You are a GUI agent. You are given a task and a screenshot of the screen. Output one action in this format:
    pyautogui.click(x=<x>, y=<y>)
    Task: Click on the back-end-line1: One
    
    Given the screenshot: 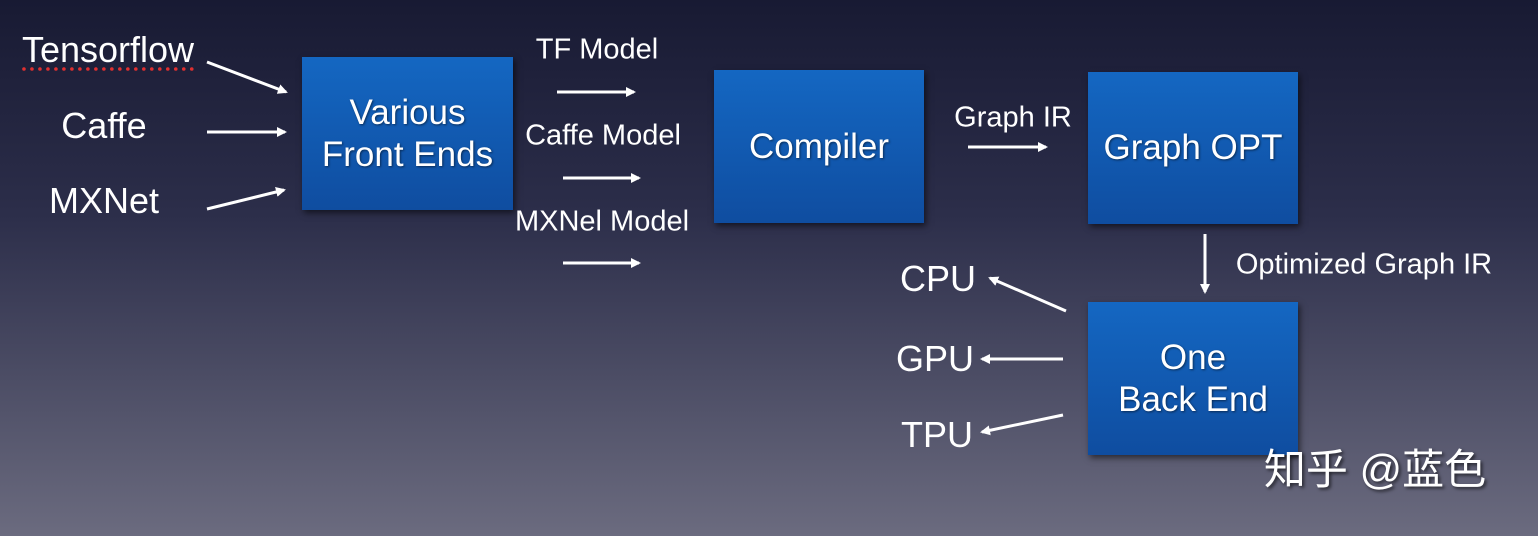 What is the action you would take?
    pyautogui.click(x=1193, y=357)
    